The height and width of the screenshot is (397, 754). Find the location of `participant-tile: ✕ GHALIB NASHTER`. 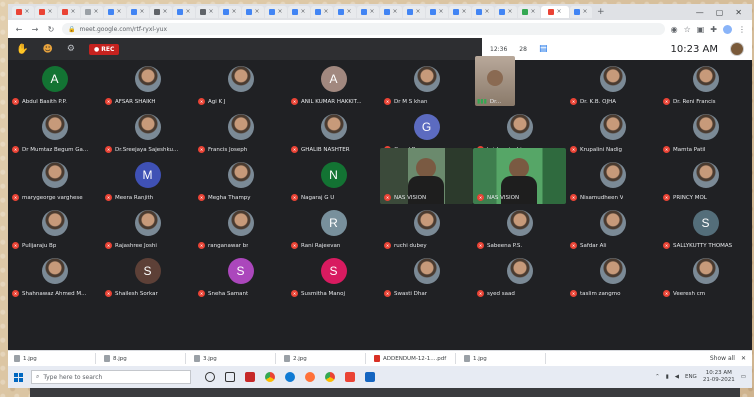

participant-tile: ✕ GHALIB NASHTER is located at coordinates (333, 133).